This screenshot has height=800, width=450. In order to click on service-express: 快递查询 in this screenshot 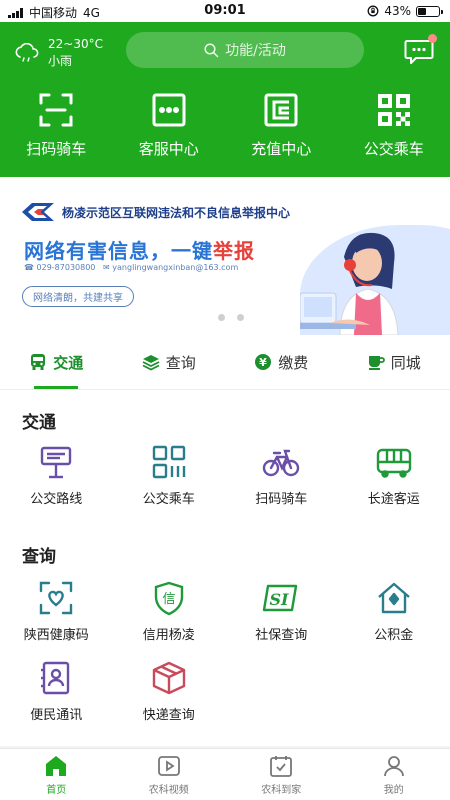, I will do `click(169, 691)`.